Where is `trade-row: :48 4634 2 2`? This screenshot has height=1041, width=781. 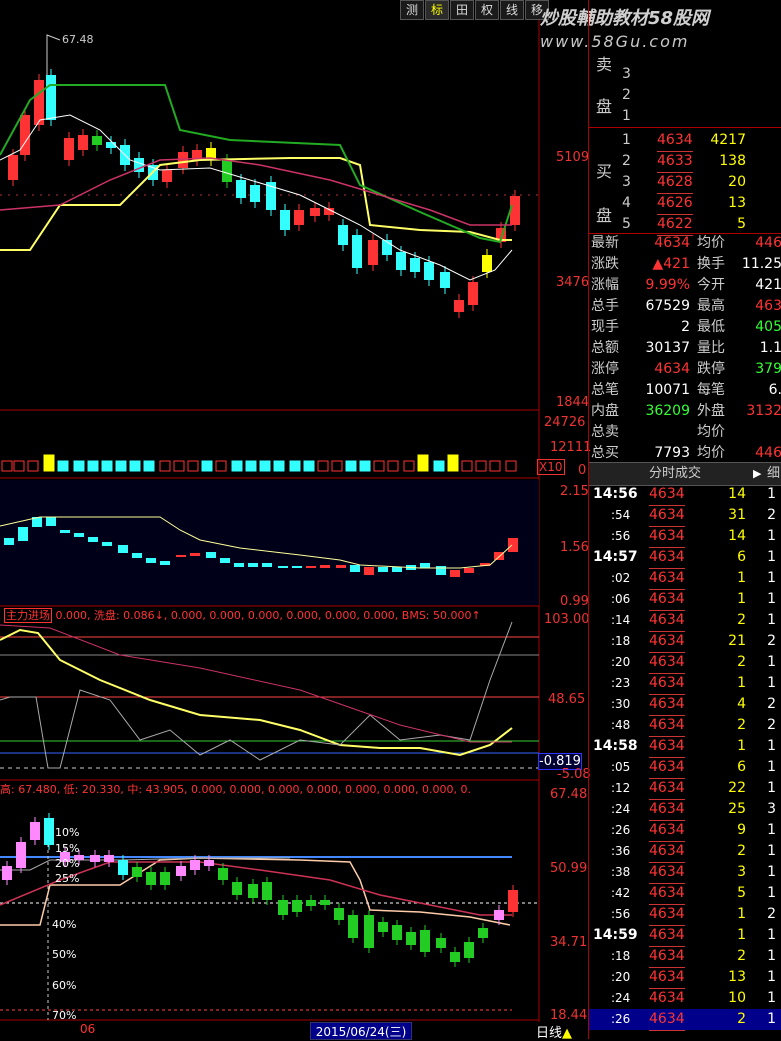
trade-row: :48 4634 2 2 is located at coordinates (685, 726).